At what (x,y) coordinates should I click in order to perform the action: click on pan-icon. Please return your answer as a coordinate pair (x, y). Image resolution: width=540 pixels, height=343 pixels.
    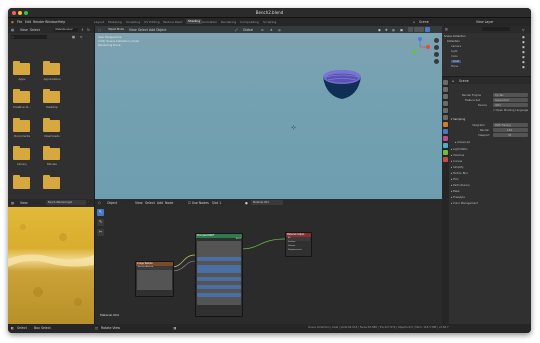
    Looking at the image, I should click on (436, 47).